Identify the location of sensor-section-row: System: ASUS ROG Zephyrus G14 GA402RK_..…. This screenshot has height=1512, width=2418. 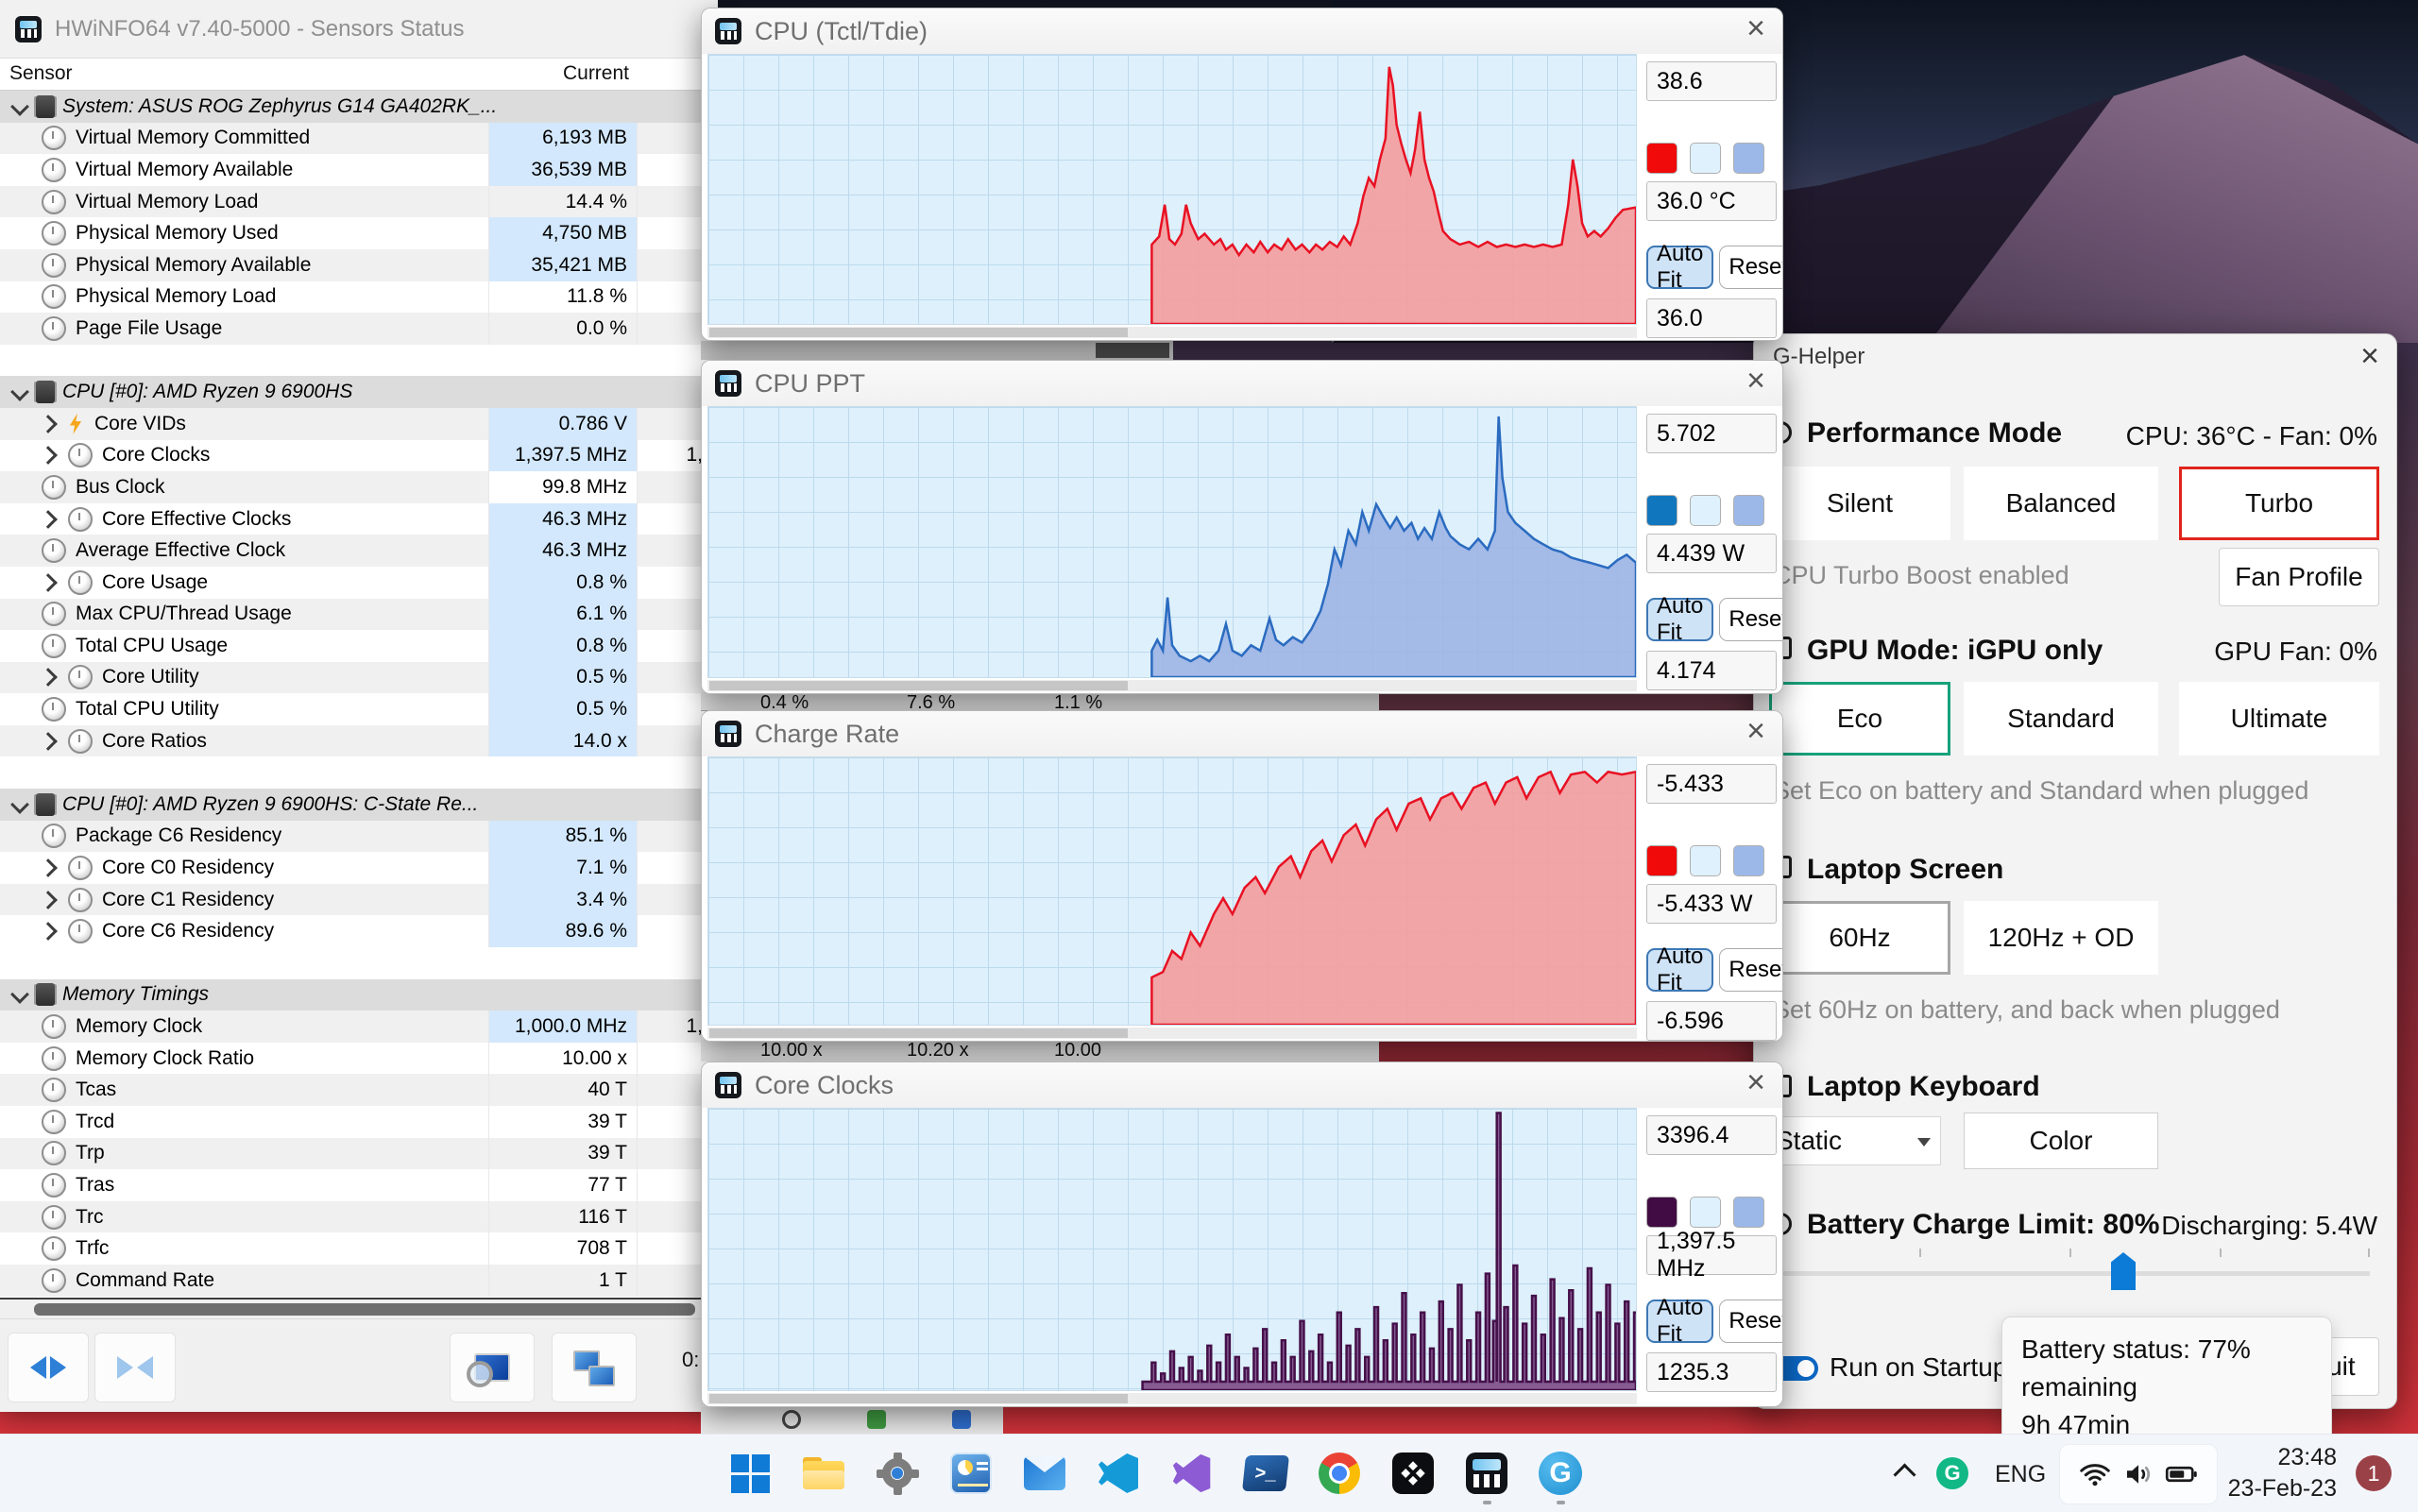
(359, 107).